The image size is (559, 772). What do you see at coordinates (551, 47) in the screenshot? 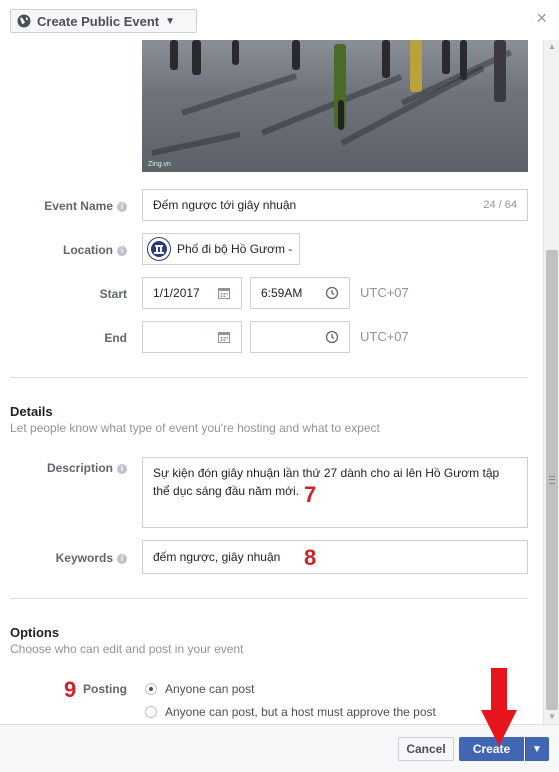
I see `scroll-up-arrow-icon: ▲` at bounding box center [551, 47].